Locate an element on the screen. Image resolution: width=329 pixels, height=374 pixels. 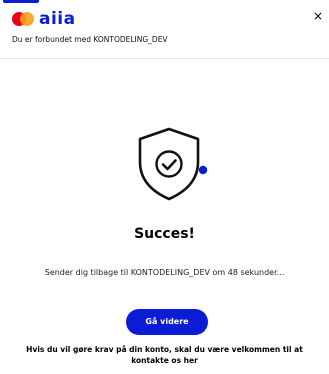
logo-text: aiia is located at coordinates (57, 19).